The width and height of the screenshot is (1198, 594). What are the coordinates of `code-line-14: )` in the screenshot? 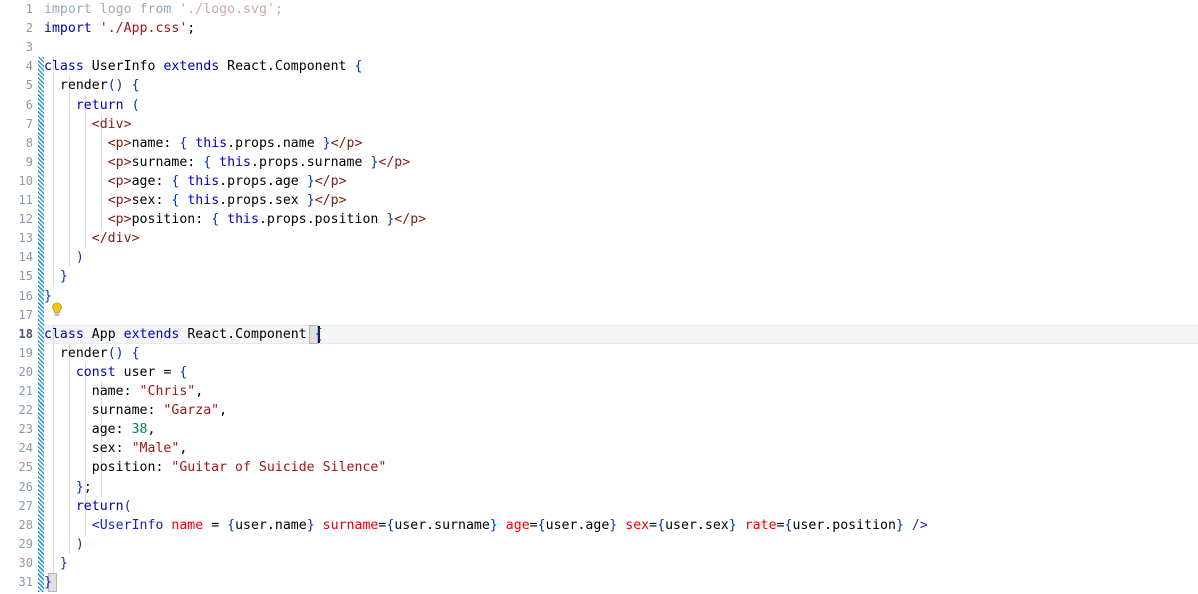 It's located at (621, 257).